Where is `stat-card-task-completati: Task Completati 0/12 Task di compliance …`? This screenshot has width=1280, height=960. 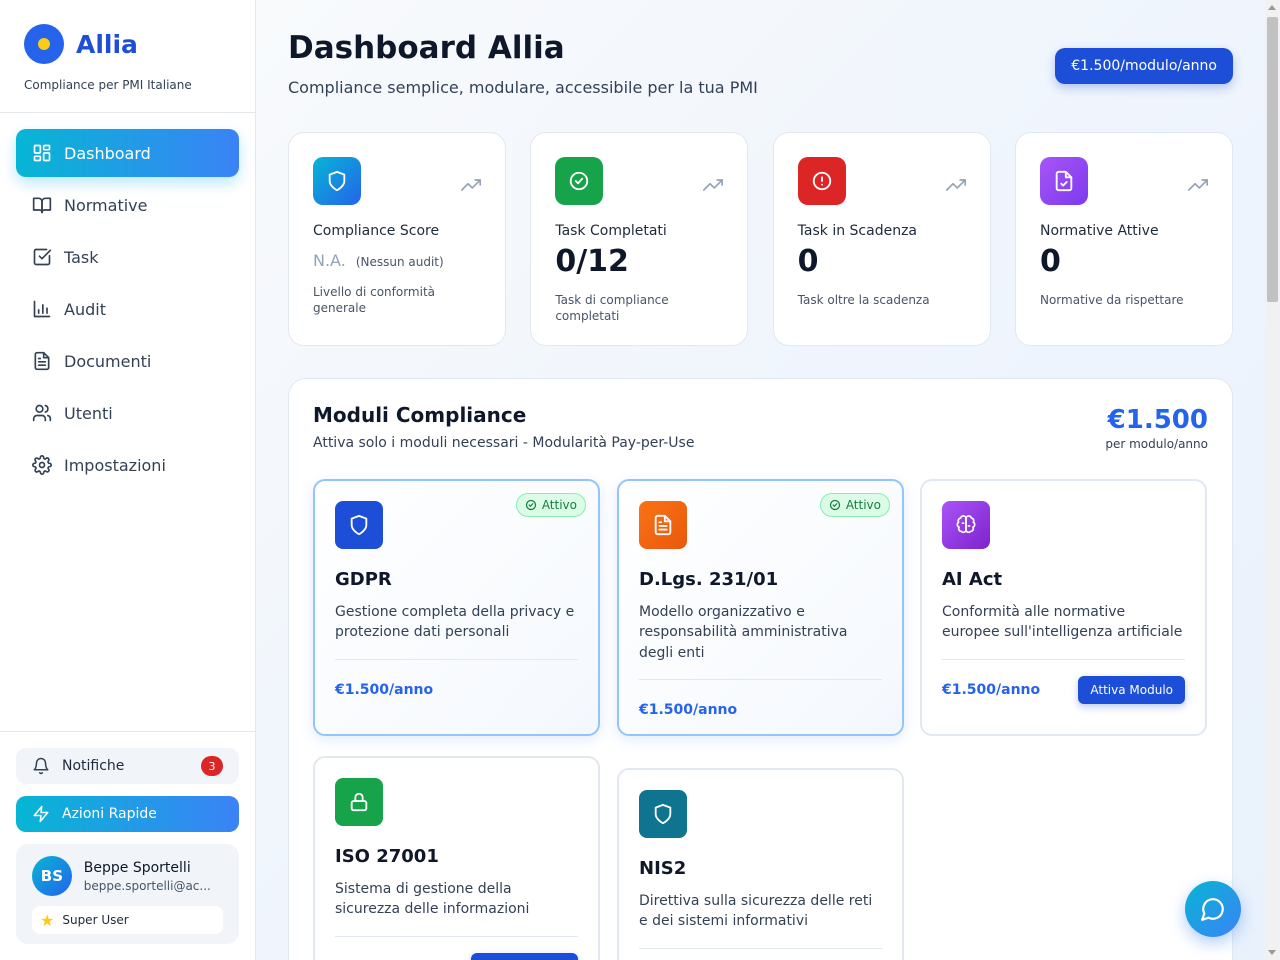
stat-card-task-completati: Task Completati 0/12 Task di compliance … is located at coordinates (639, 239).